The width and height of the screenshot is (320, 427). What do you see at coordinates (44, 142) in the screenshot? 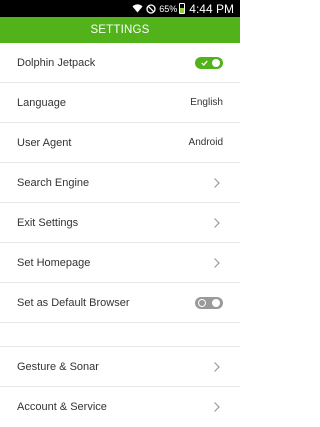
I see `setting-label: User Agent` at bounding box center [44, 142].